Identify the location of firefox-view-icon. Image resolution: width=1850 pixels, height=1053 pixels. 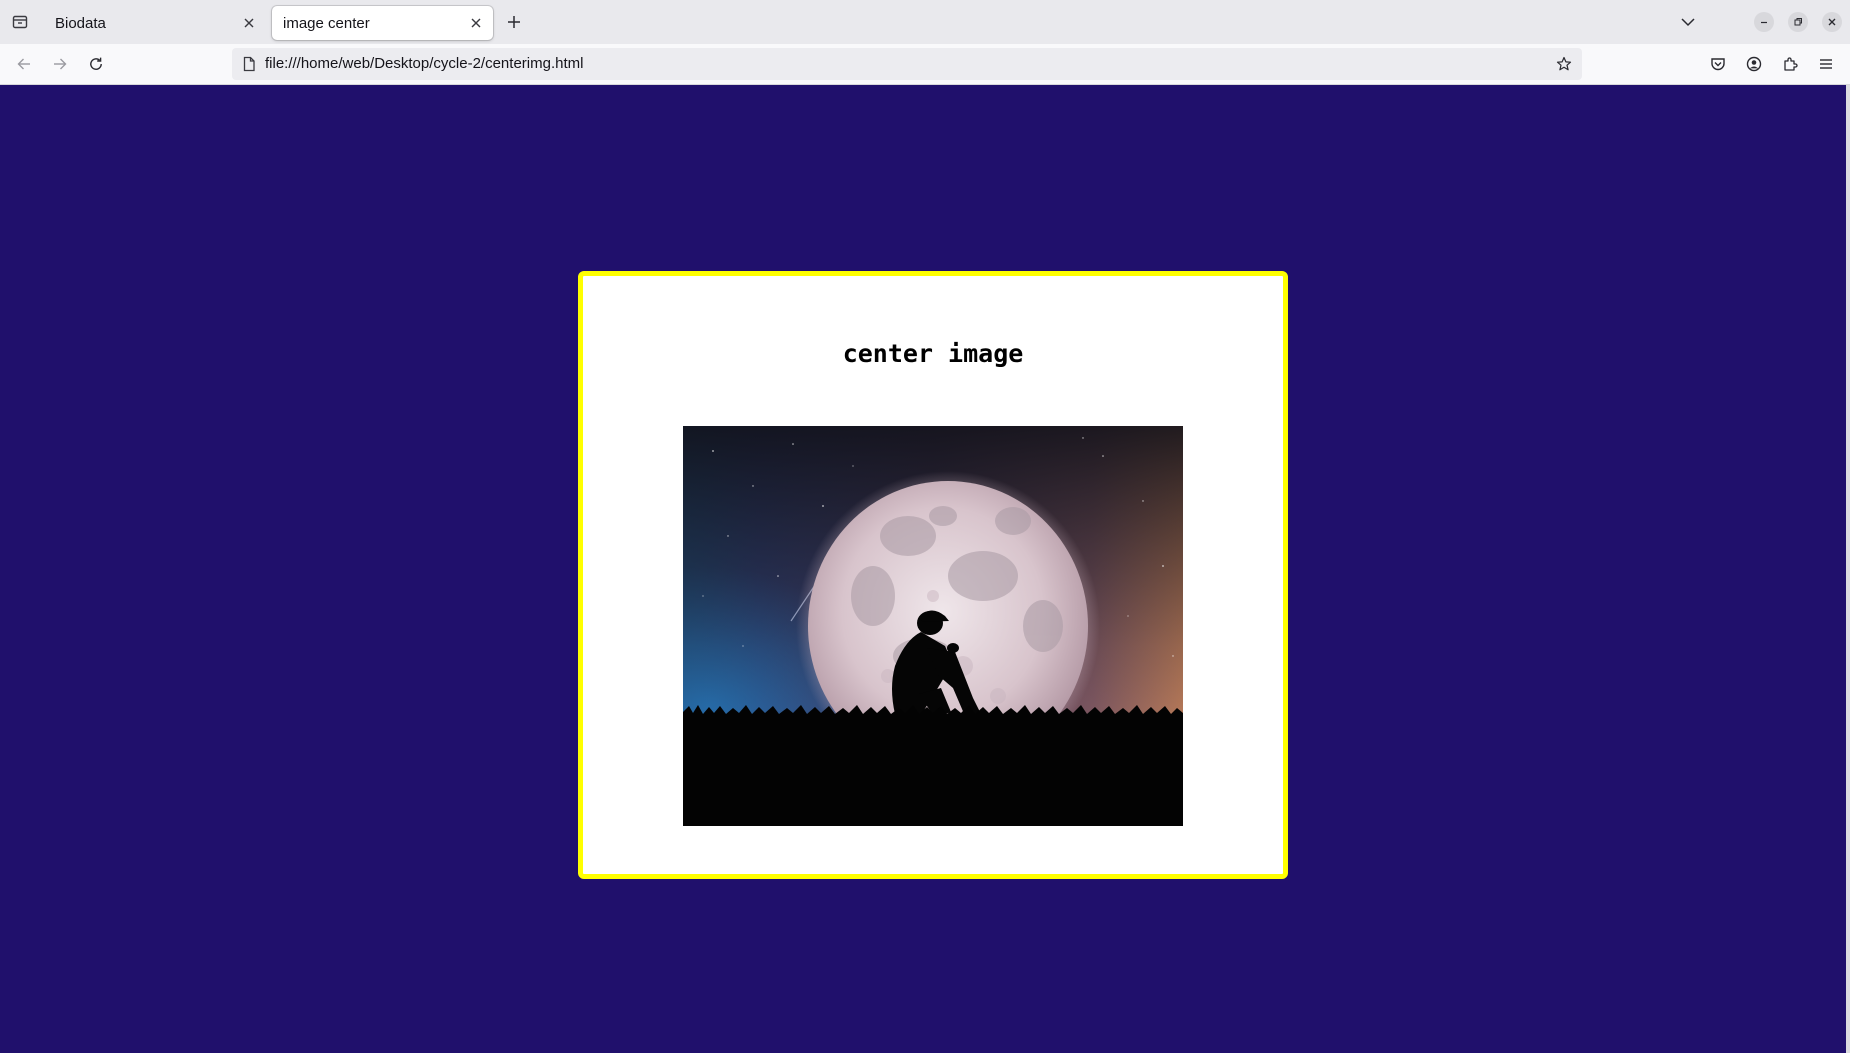
(20, 22).